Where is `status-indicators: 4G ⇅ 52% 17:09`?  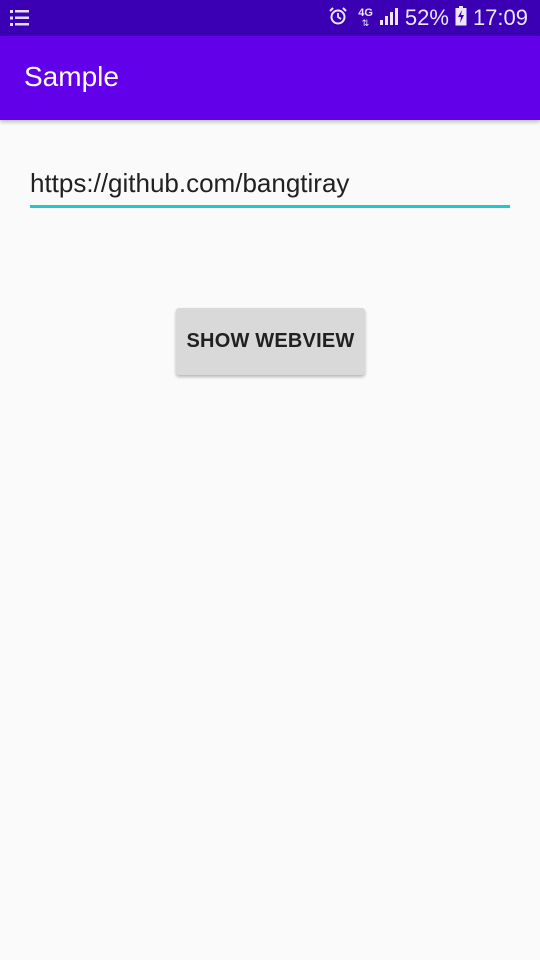 status-indicators: 4G ⇅ 52% 17:09 is located at coordinates (428, 18).